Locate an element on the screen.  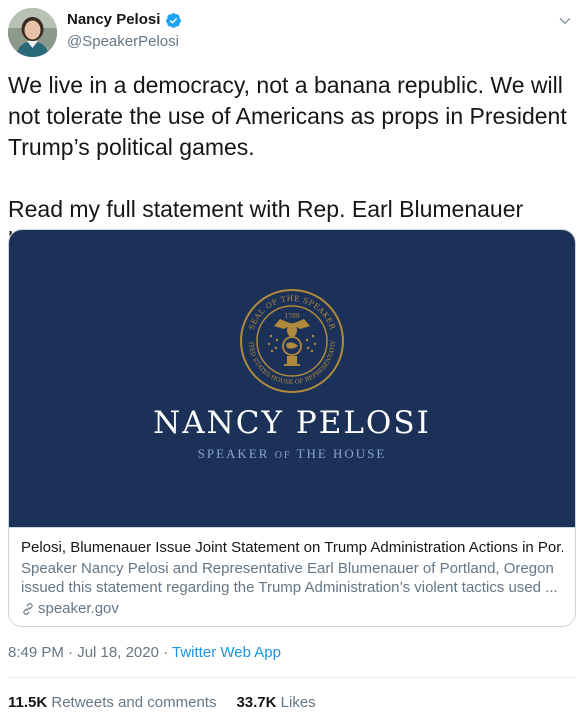
card-domain: speaker.gov is located at coordinates (292, 608).